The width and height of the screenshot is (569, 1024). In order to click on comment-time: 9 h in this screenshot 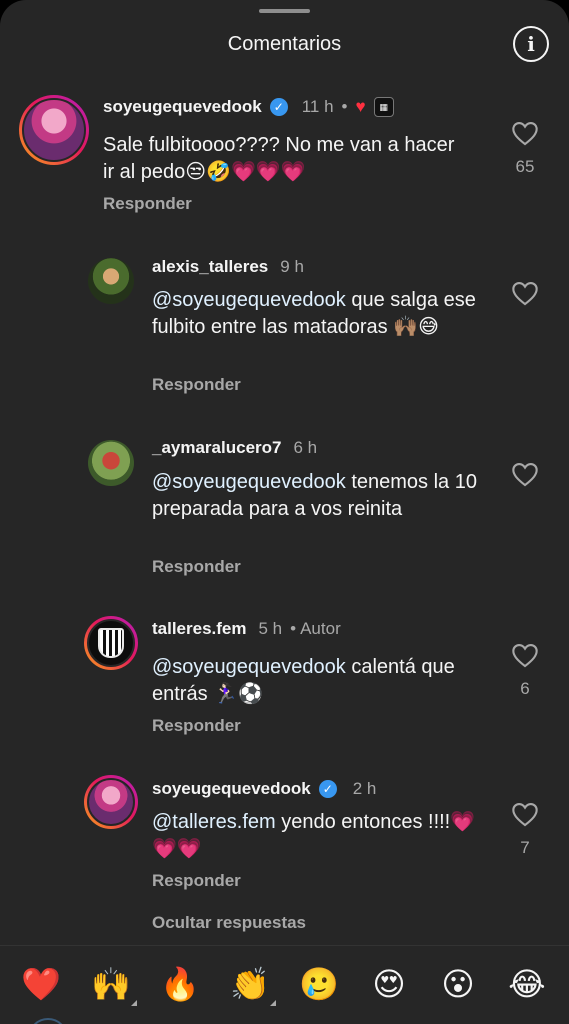, I will do `click(292, 266)`.